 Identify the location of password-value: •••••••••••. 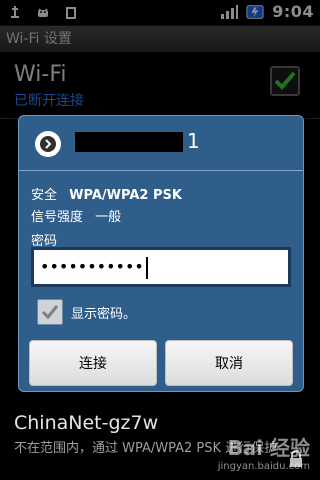
(92, 266).